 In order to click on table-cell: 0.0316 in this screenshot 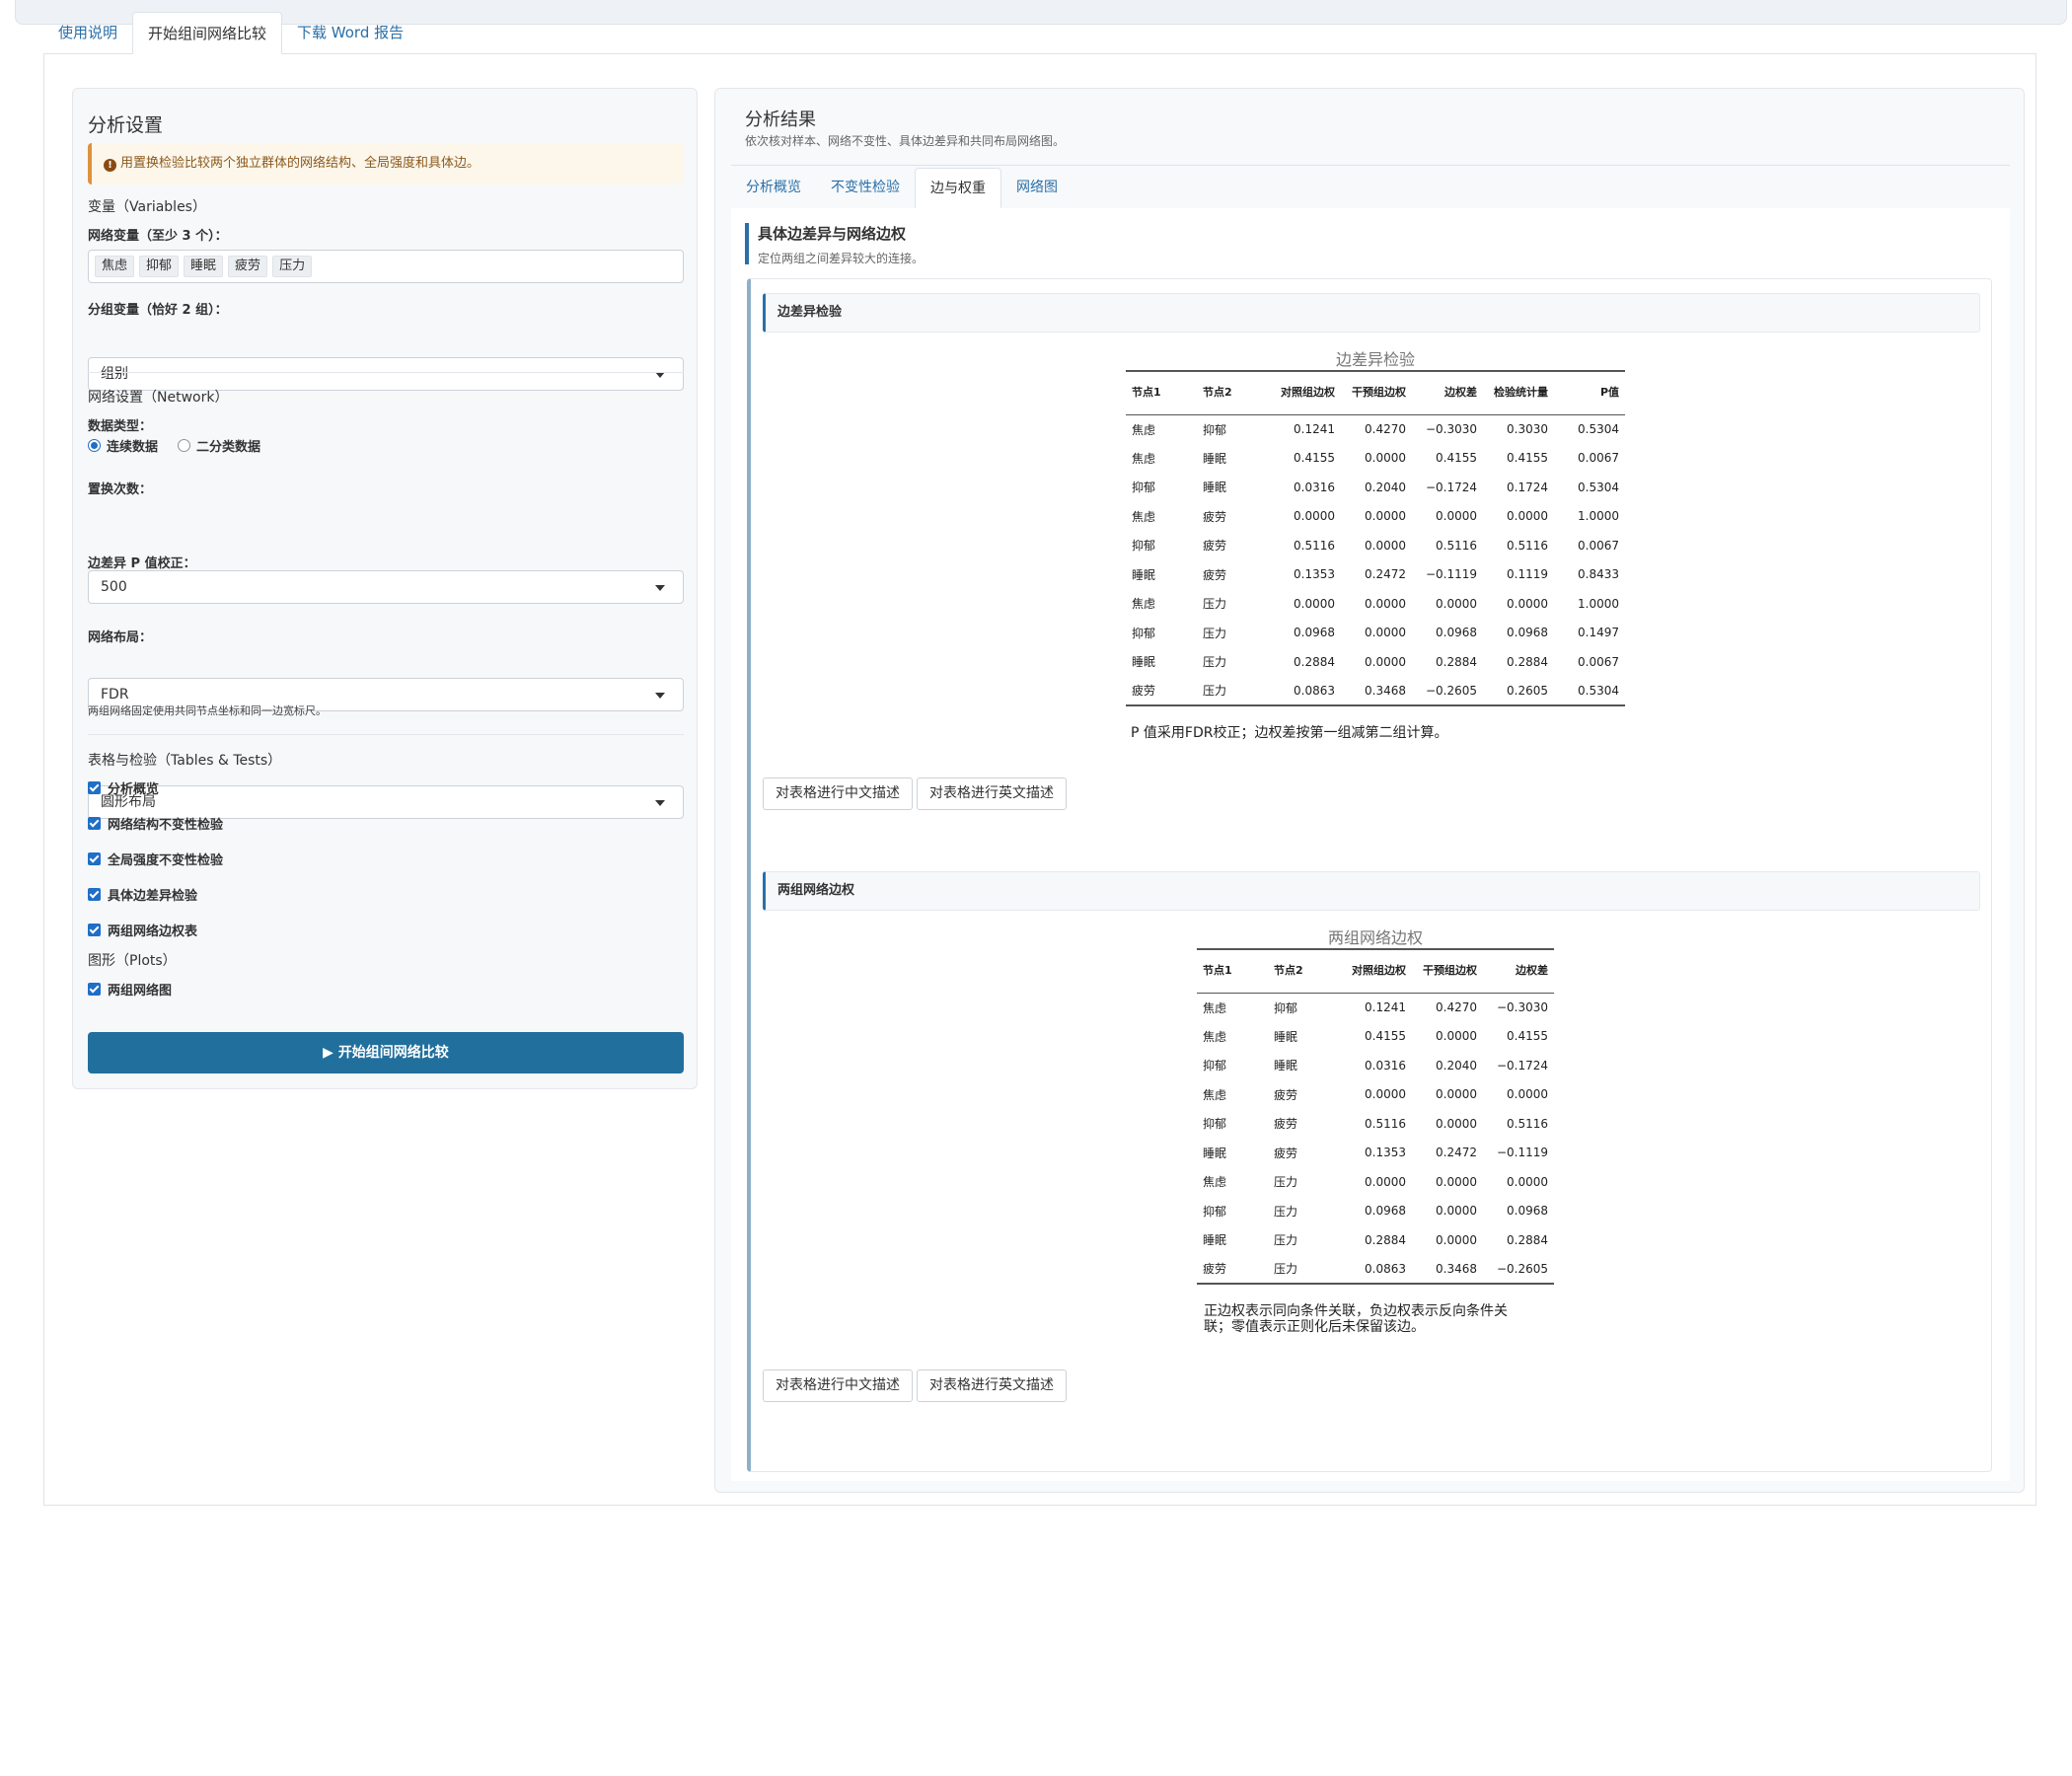, I will do `click(1314, 487)`.